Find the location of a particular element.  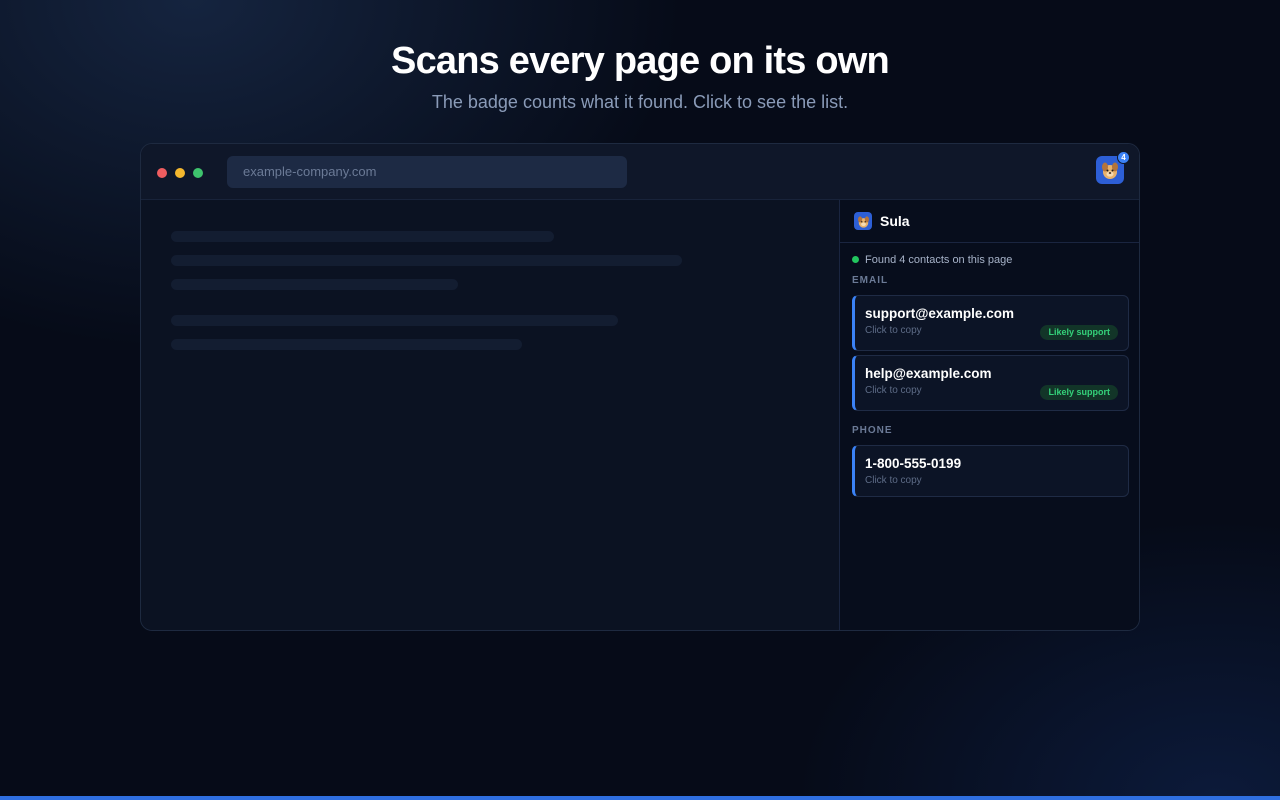

contact-card-phone: 1-800-555-0199 Click to copy is located at coordinates (990, 471).